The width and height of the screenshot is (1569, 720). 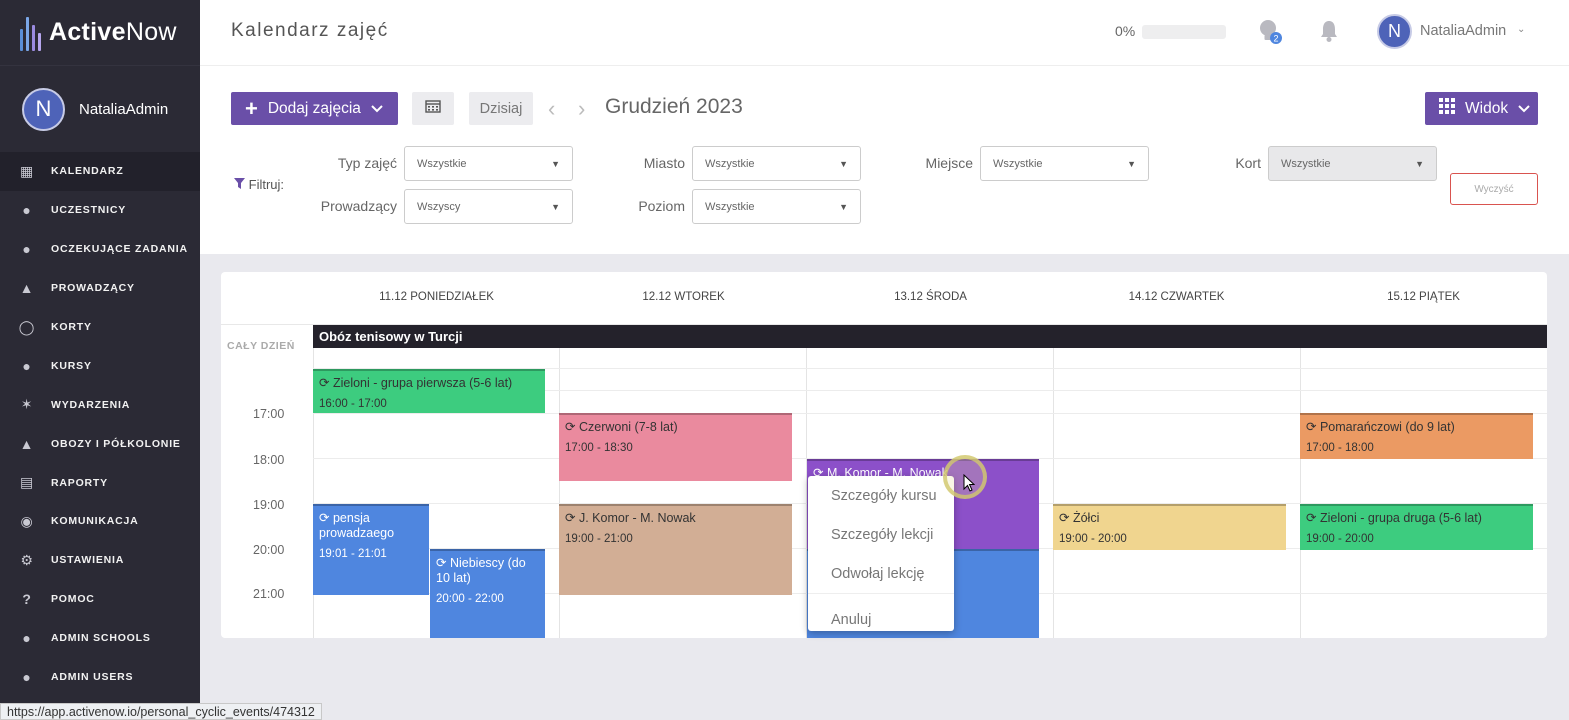 I want to click on brand-logo: ActiveNow, so click(x=100, y=33).